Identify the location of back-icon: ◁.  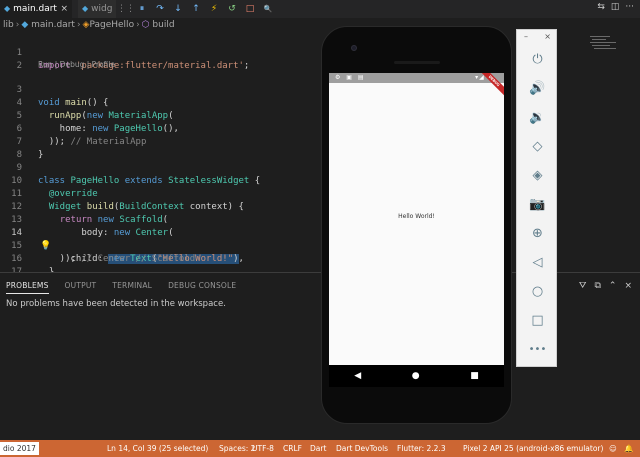
(537, 263).